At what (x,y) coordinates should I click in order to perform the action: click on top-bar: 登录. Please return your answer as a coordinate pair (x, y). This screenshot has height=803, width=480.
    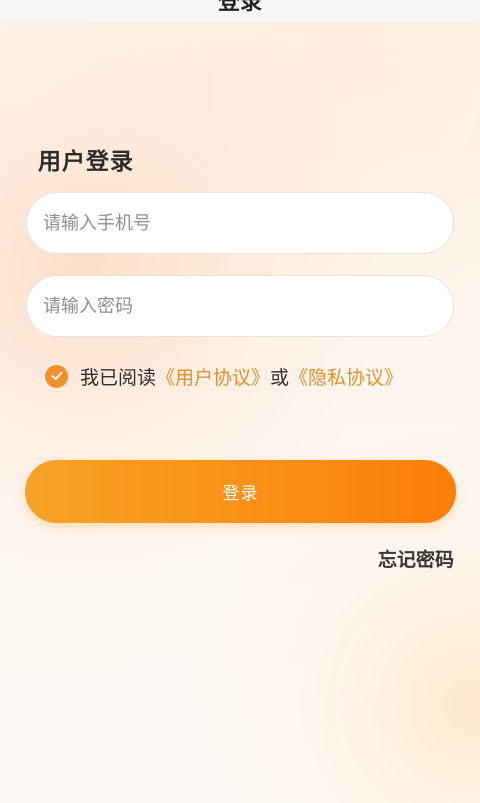
    Looking at the image, I should click on (240, 11).